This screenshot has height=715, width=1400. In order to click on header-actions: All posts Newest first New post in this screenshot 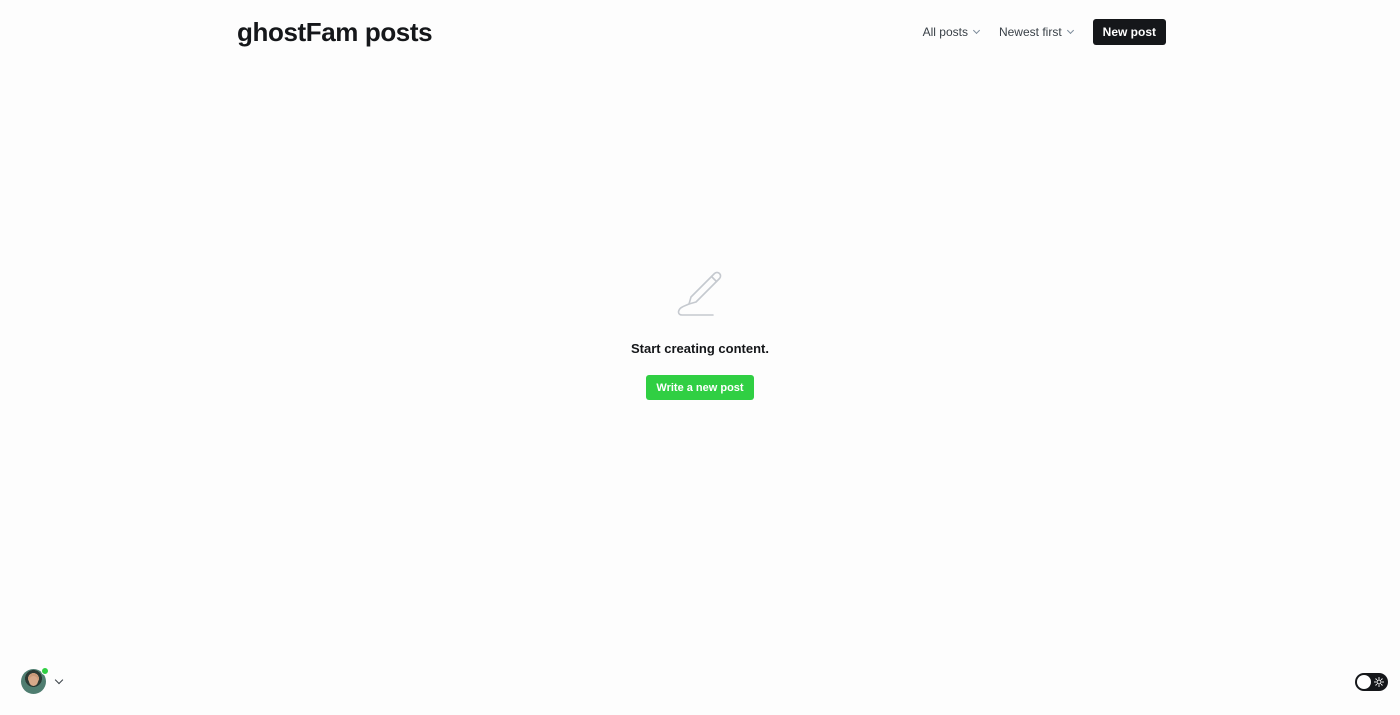, I will do `click(1044, 32)`.